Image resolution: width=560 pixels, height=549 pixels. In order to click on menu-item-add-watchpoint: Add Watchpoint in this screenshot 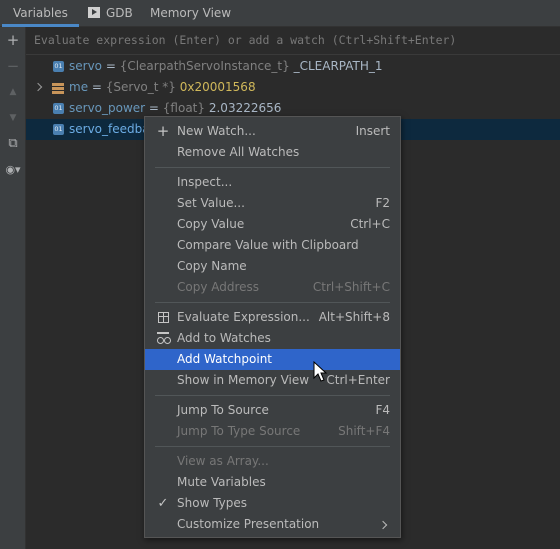, I will do `click(272, 359)`.